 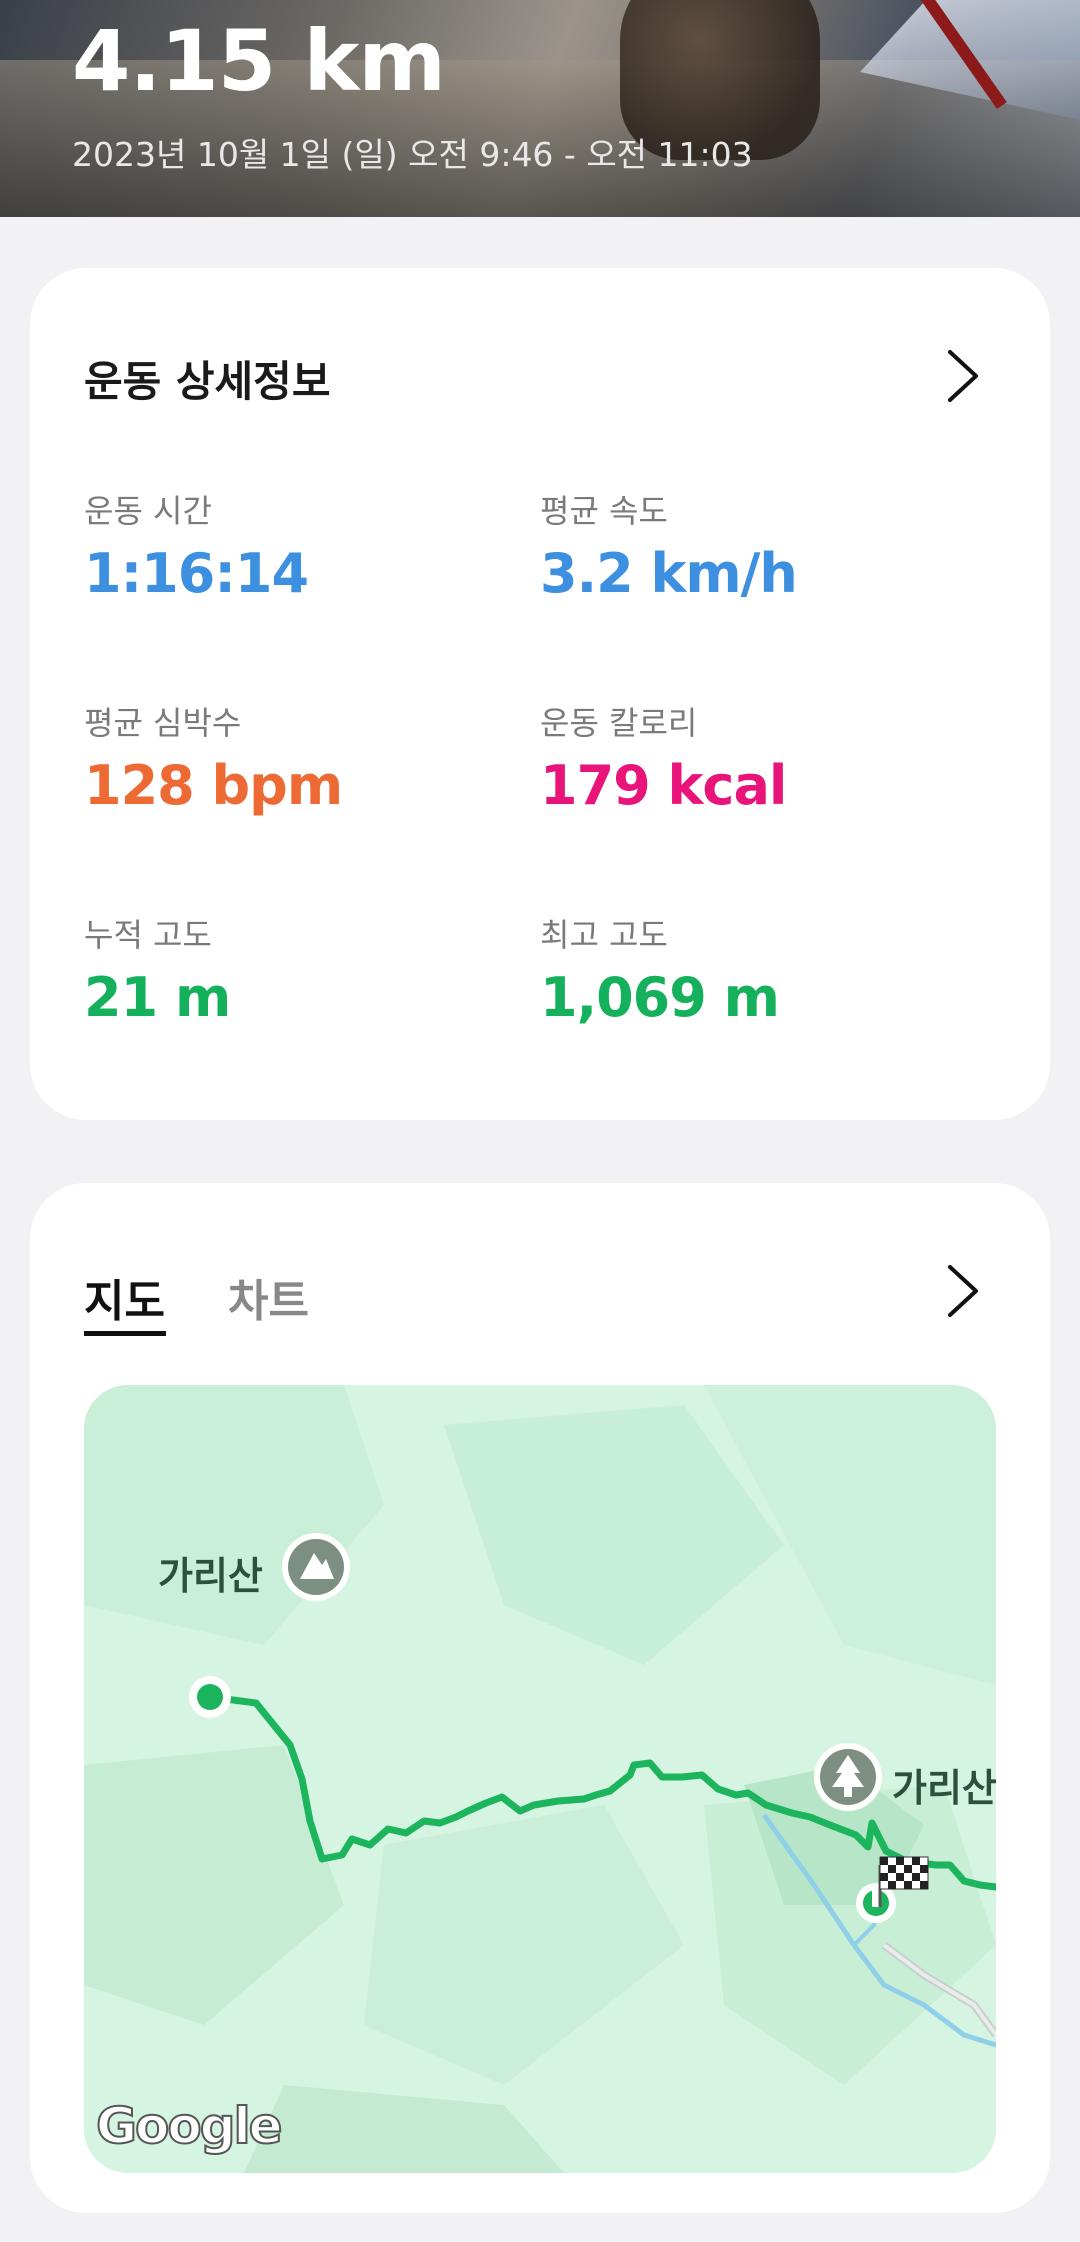 I want to click on stat-workout-time: 운동 시간 1:16:14, so click(x=304, y=545).